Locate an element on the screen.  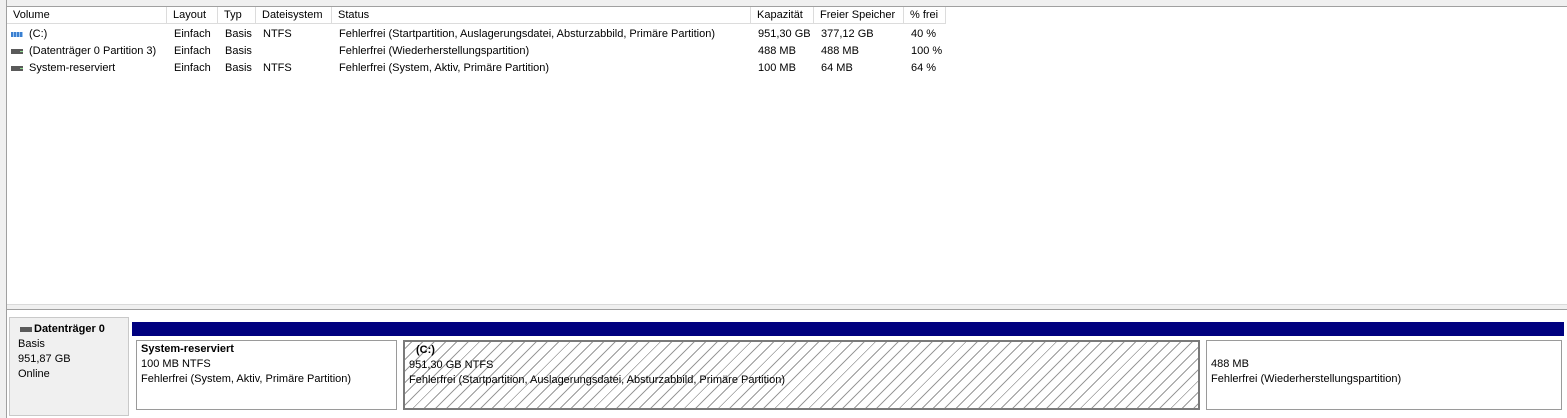
cell-prozent-frei: 100 % is located at coordinates (927, 51).